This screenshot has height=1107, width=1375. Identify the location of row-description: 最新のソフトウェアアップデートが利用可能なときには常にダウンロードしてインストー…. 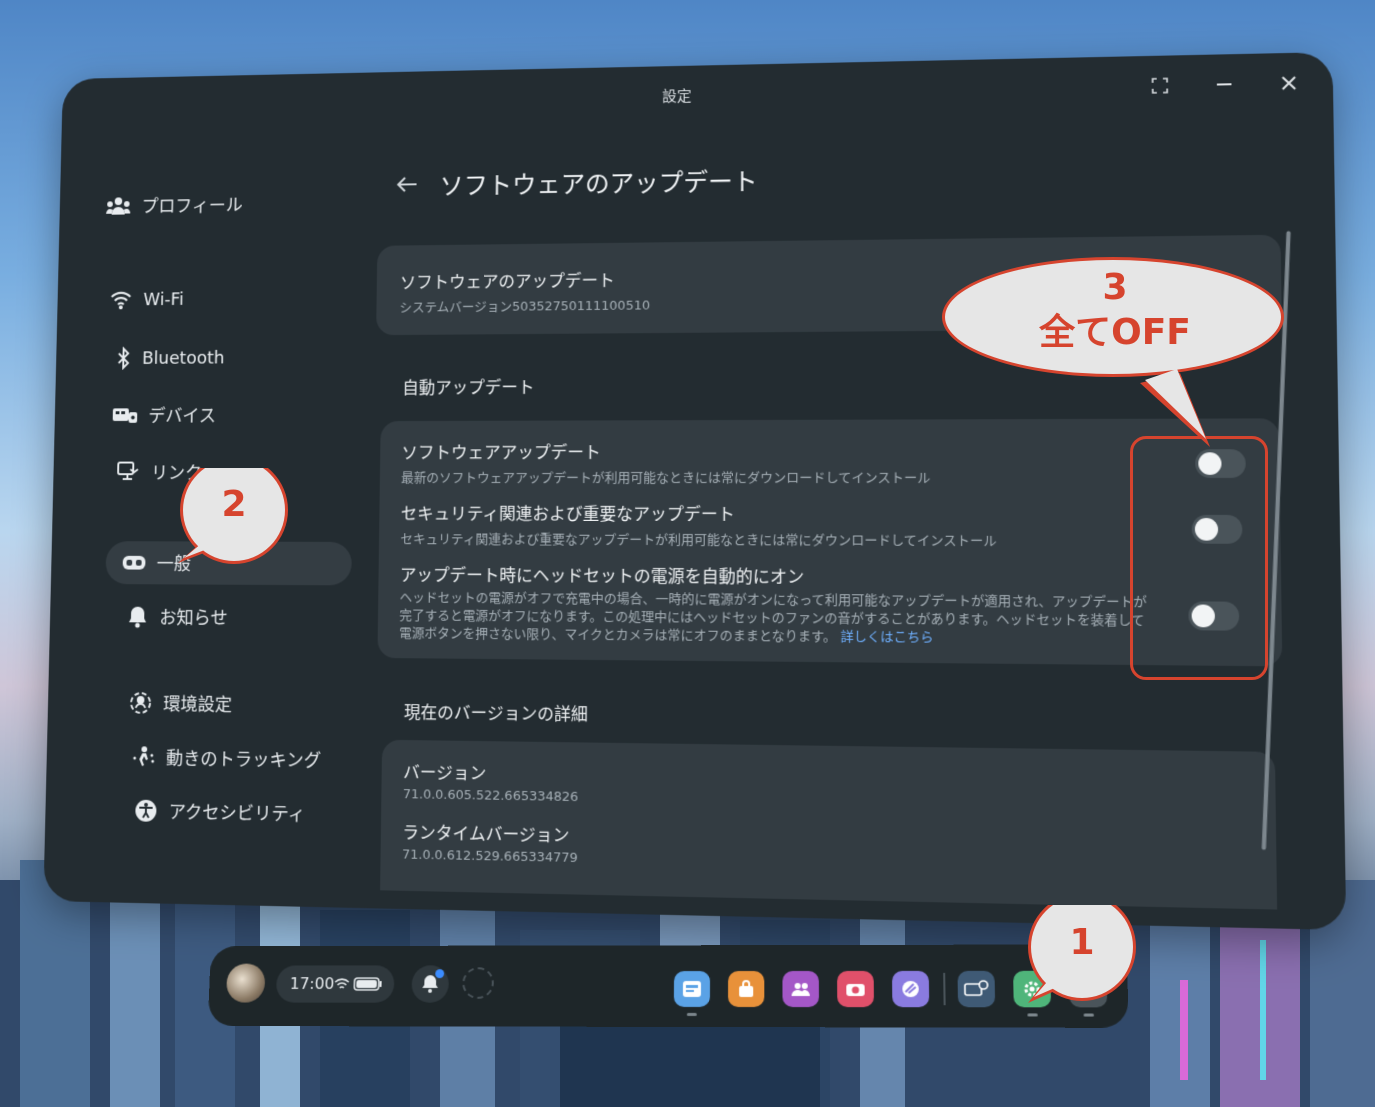
(666, 478).